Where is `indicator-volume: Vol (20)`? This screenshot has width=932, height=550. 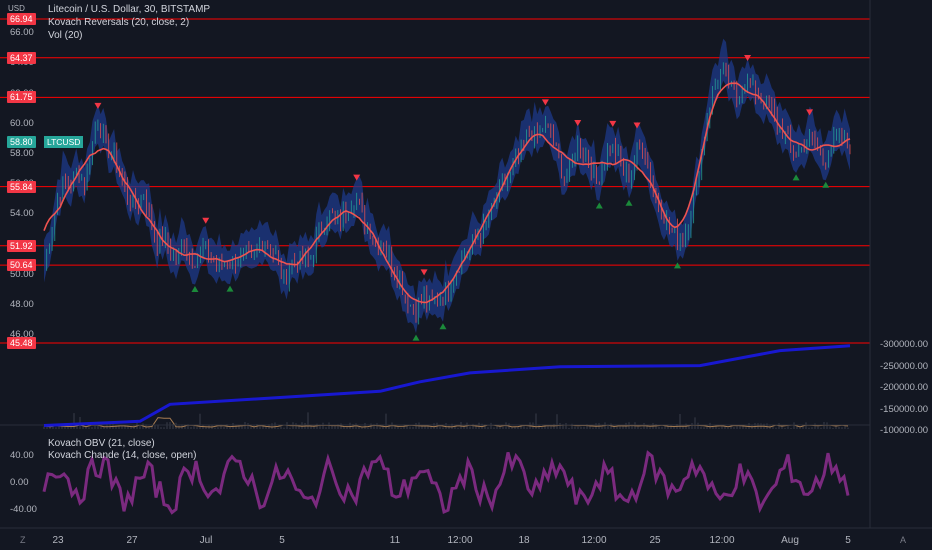
indicator-volume: Vol (20) is located at coordinates (65, 35).